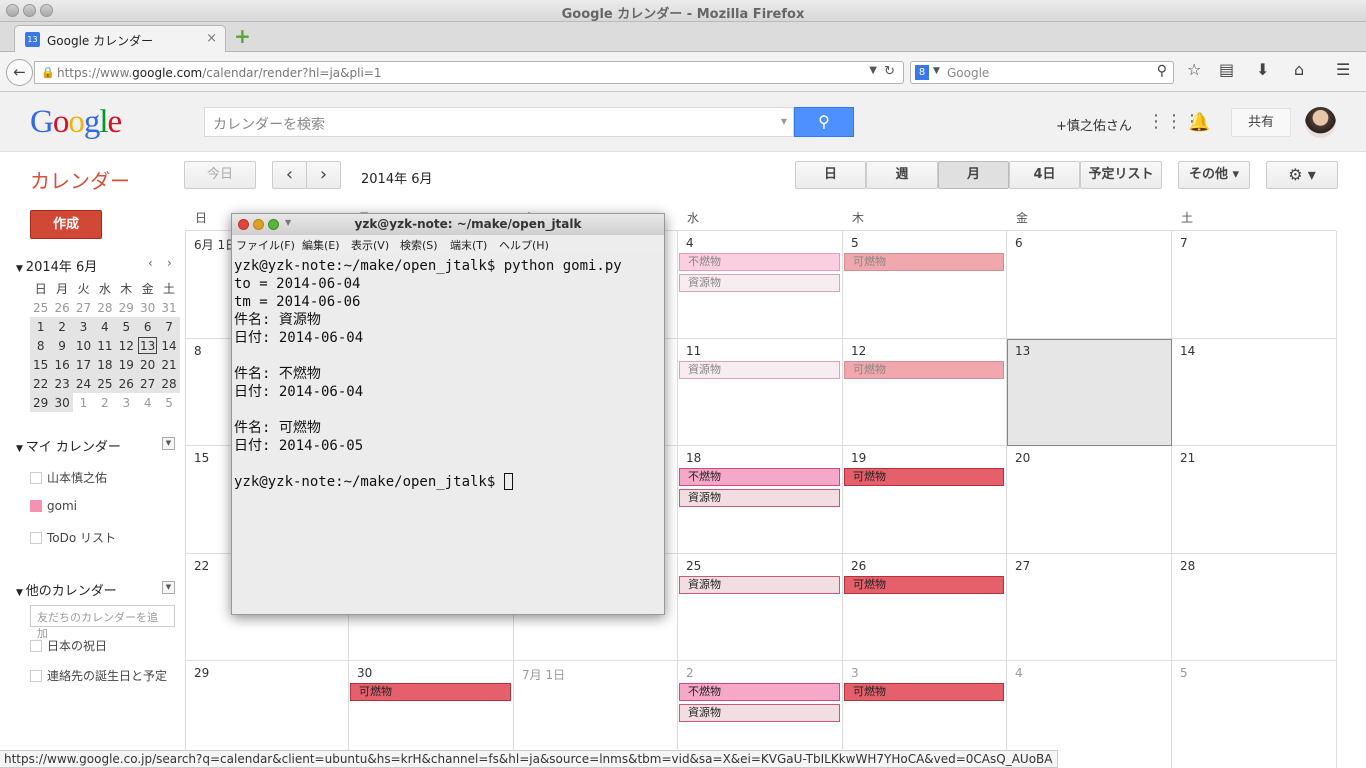  I want to click on mini-calendar-next-icon: ›, so click(169, 263).